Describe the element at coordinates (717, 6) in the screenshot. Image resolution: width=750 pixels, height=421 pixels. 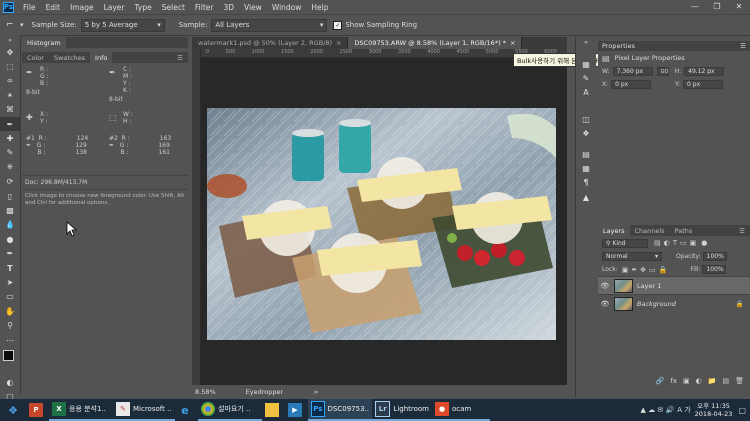
I see `restore-icon: ❐` at that location.